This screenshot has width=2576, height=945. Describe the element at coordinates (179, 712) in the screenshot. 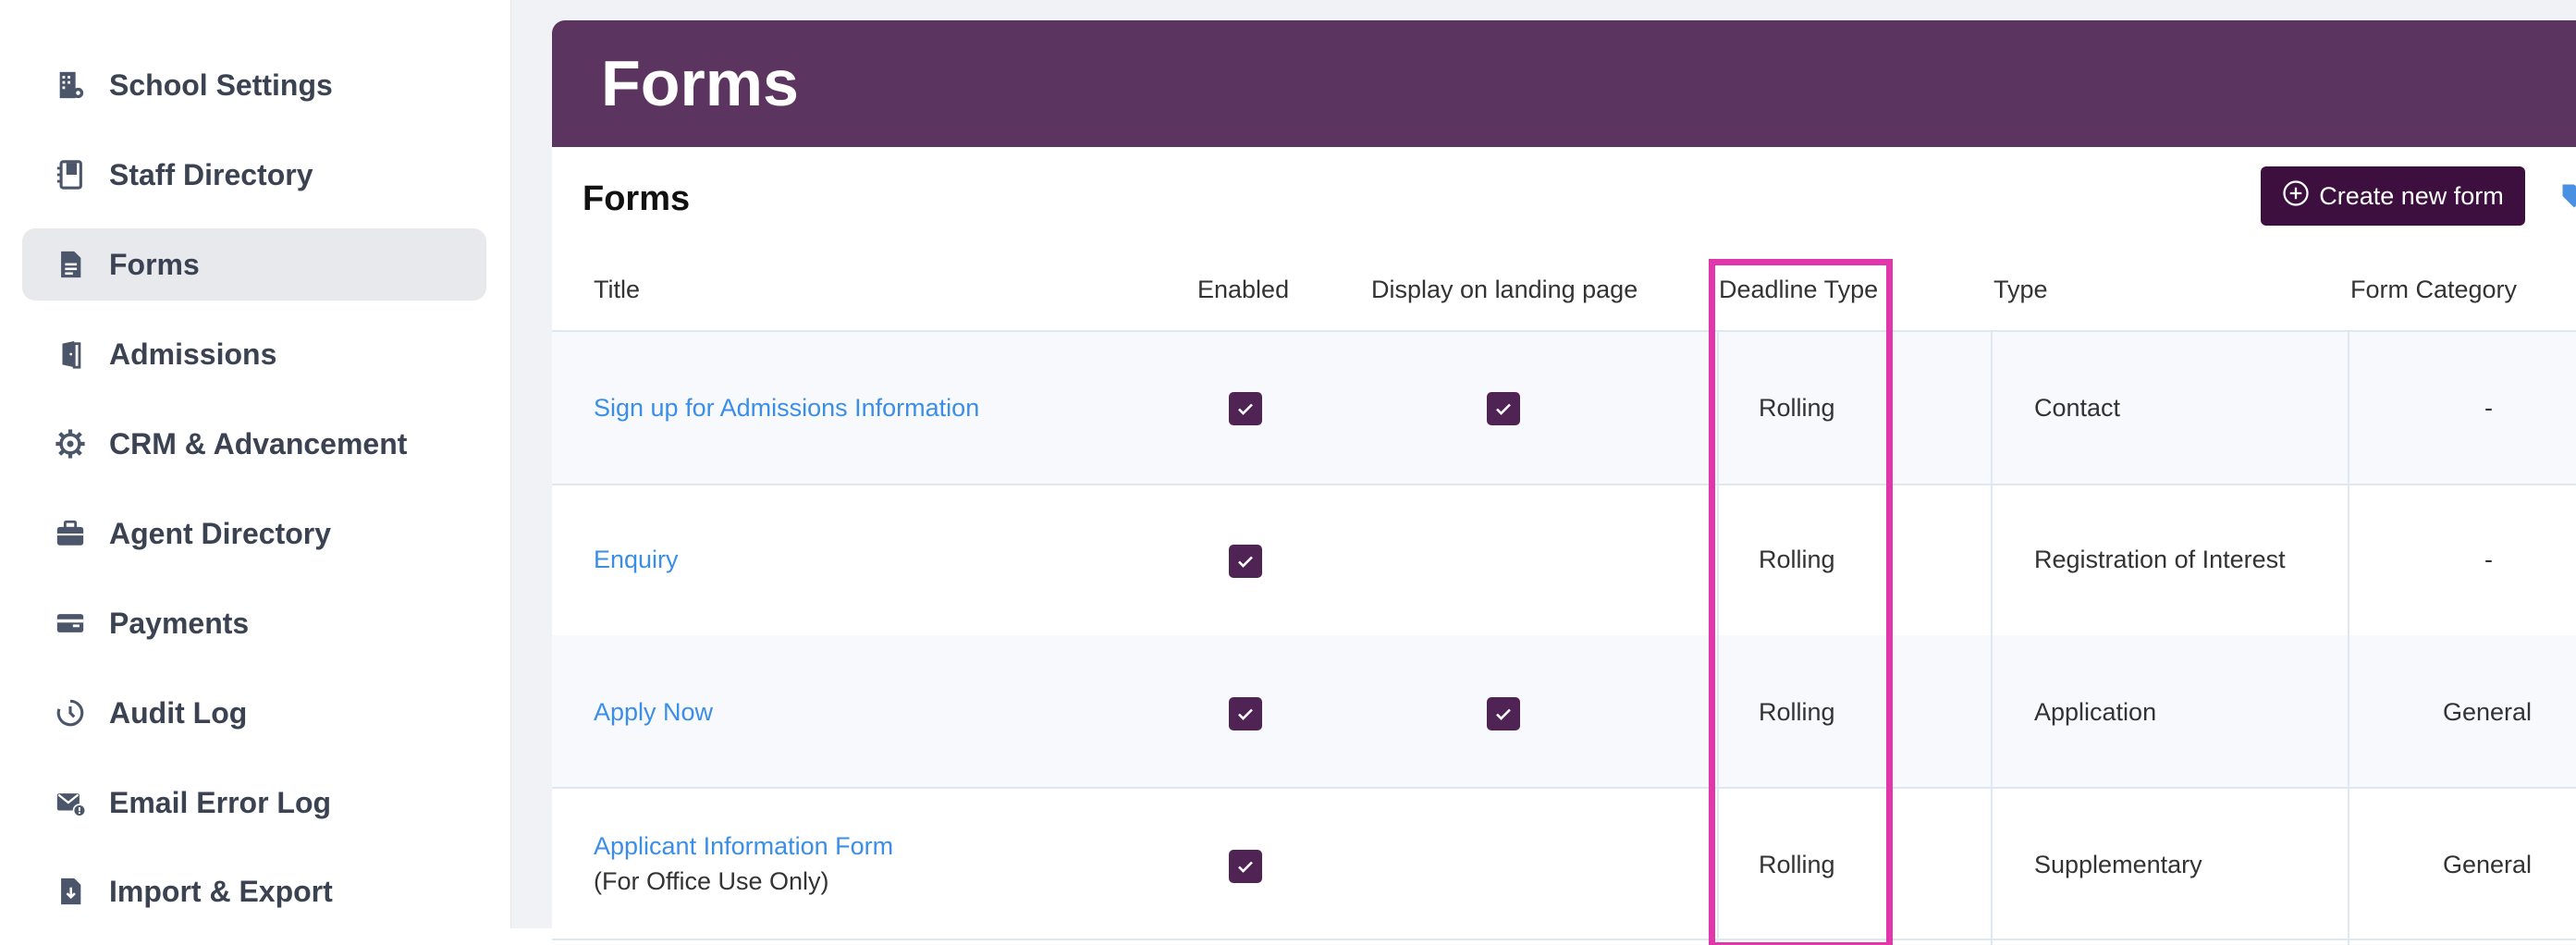

I see `sidebar-item-label: Audit Log` at that location.